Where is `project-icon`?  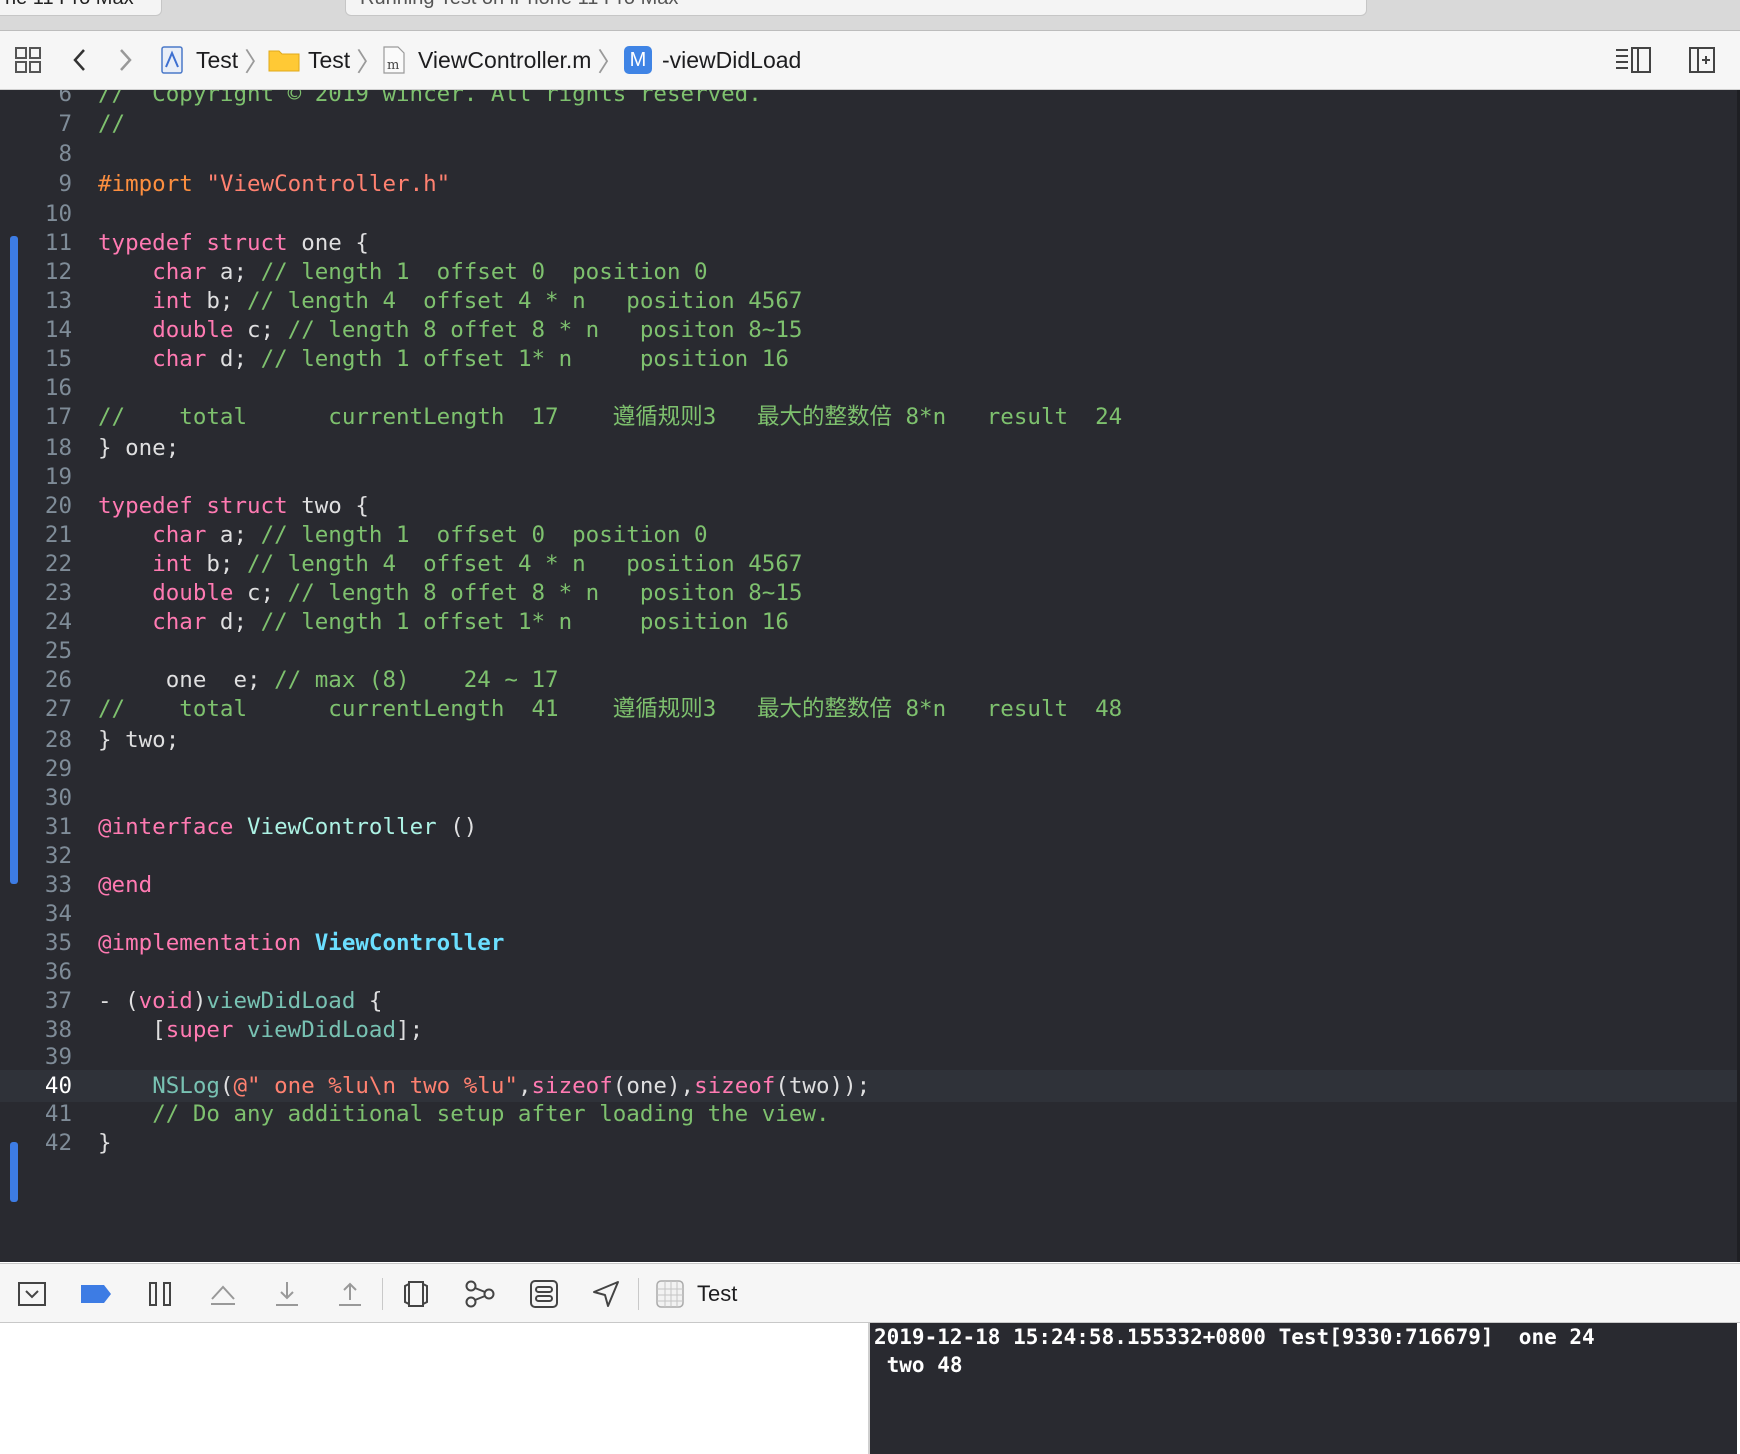
project-icon is located at coordinates (172, 60).